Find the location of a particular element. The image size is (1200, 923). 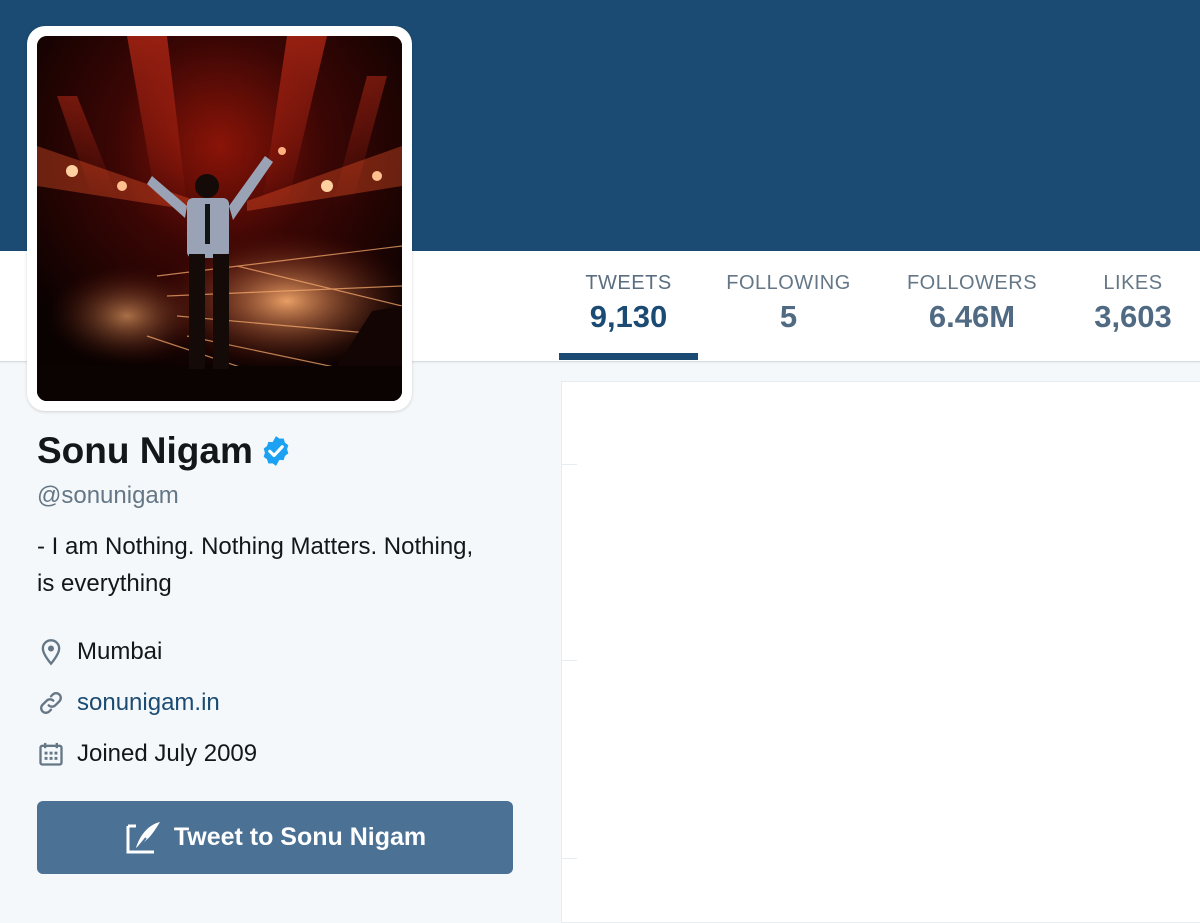

profile-location: Mumbai is located at coordinates (99, 652).